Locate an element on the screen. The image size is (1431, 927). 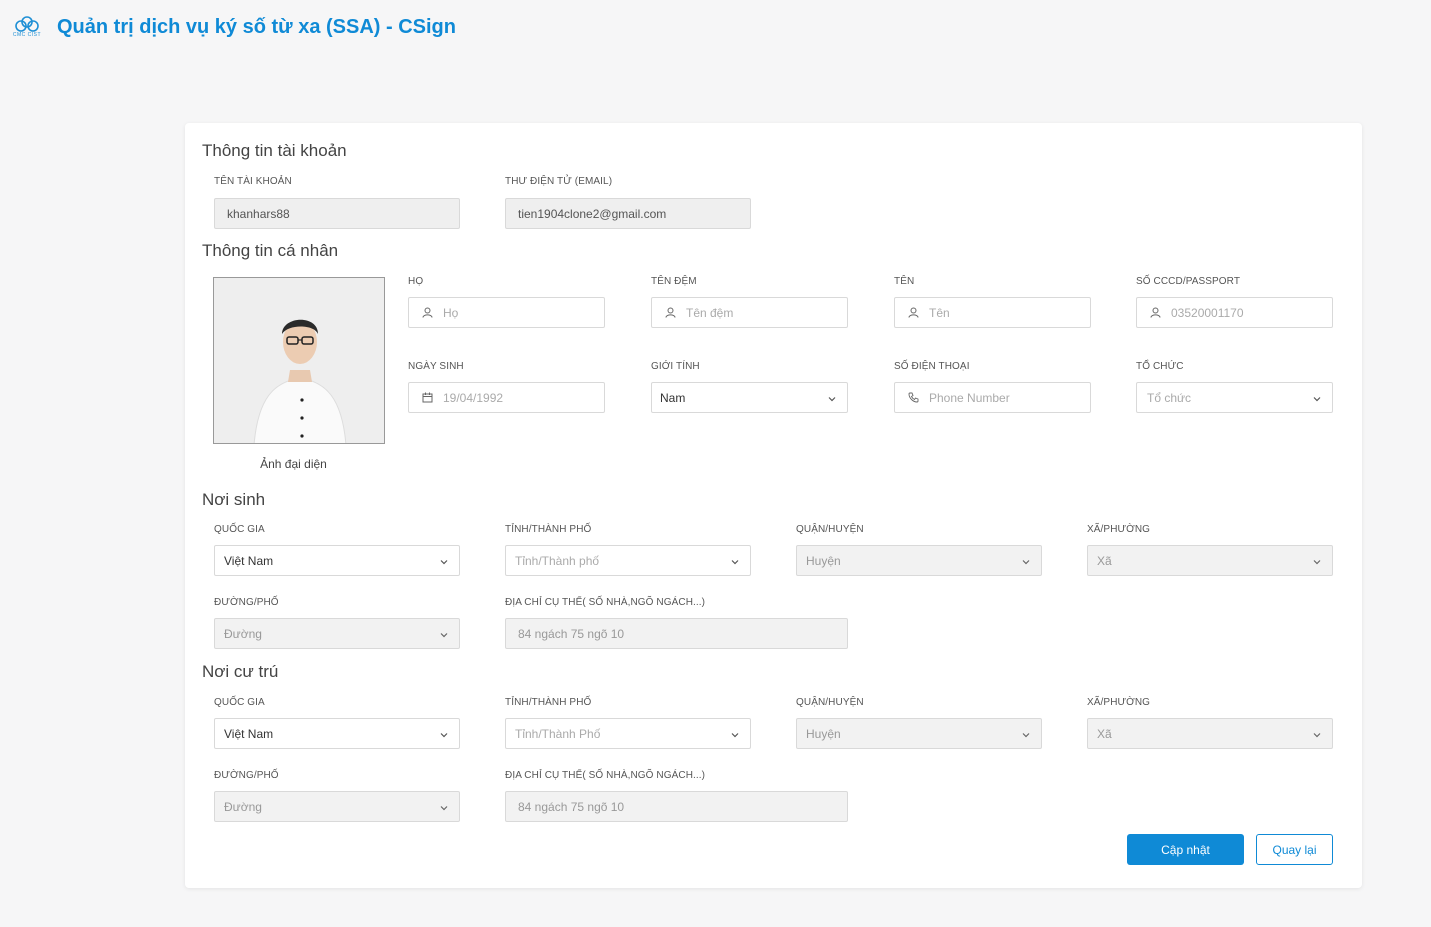
ten-label: TÊN is located at coordinates (904, 281).